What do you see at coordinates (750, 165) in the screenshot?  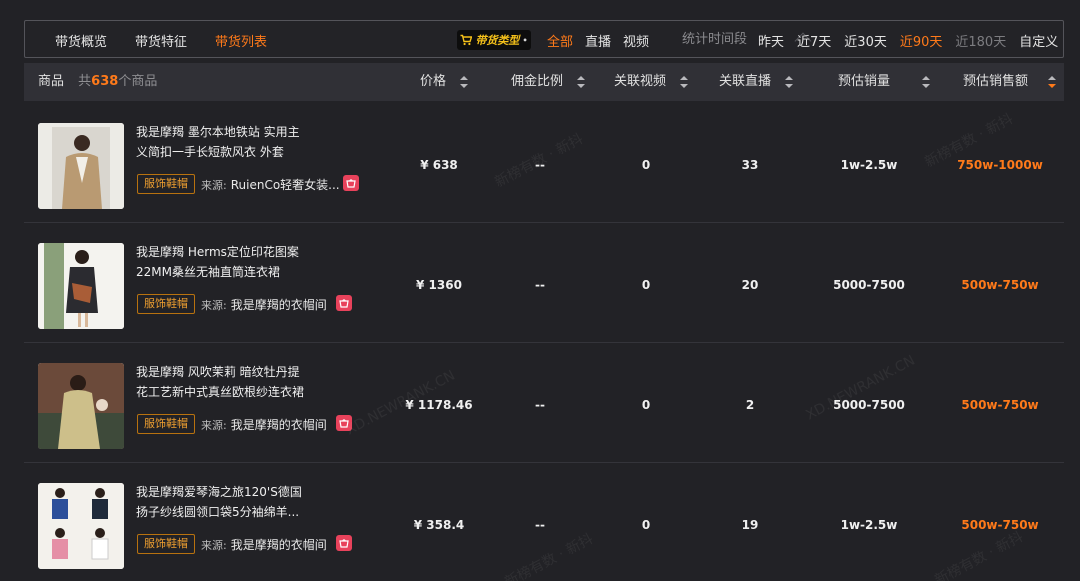 I see `lives-cell: 33` at bounding box center [750, 165].